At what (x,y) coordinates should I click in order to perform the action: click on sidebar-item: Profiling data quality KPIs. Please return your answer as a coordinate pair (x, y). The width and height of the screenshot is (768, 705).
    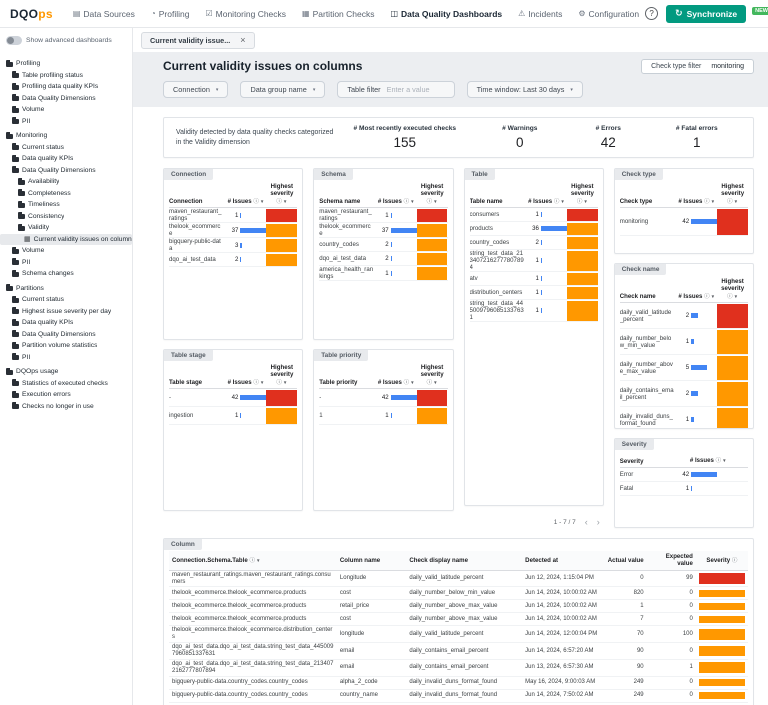
    Looking at the image, I should click on (66, 87).